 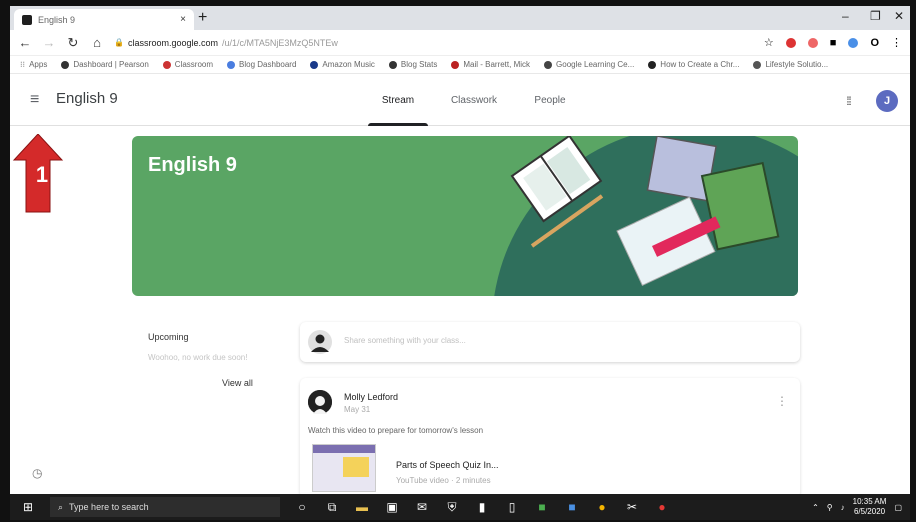 I want to click on restore-icon: ❐, so click(x=875, y=16).